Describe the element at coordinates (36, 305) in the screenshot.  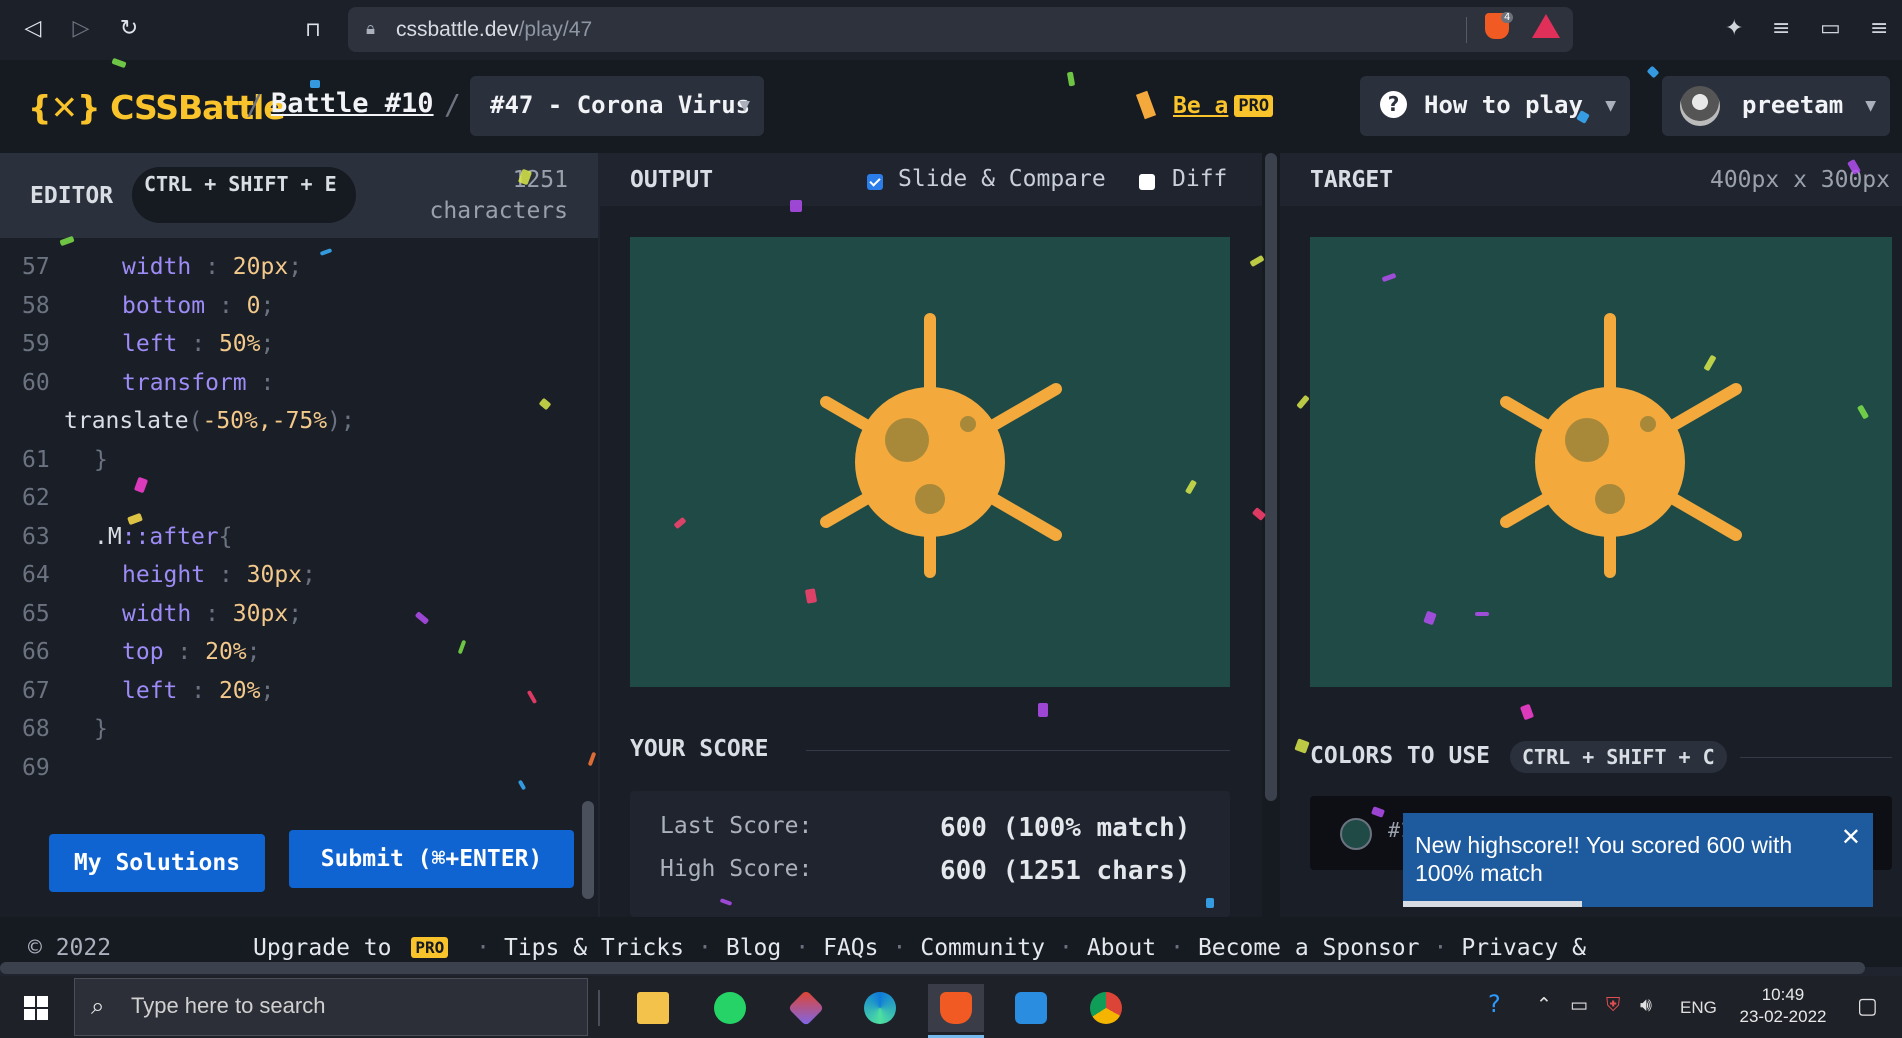
I see `line-number: 58` at that location.